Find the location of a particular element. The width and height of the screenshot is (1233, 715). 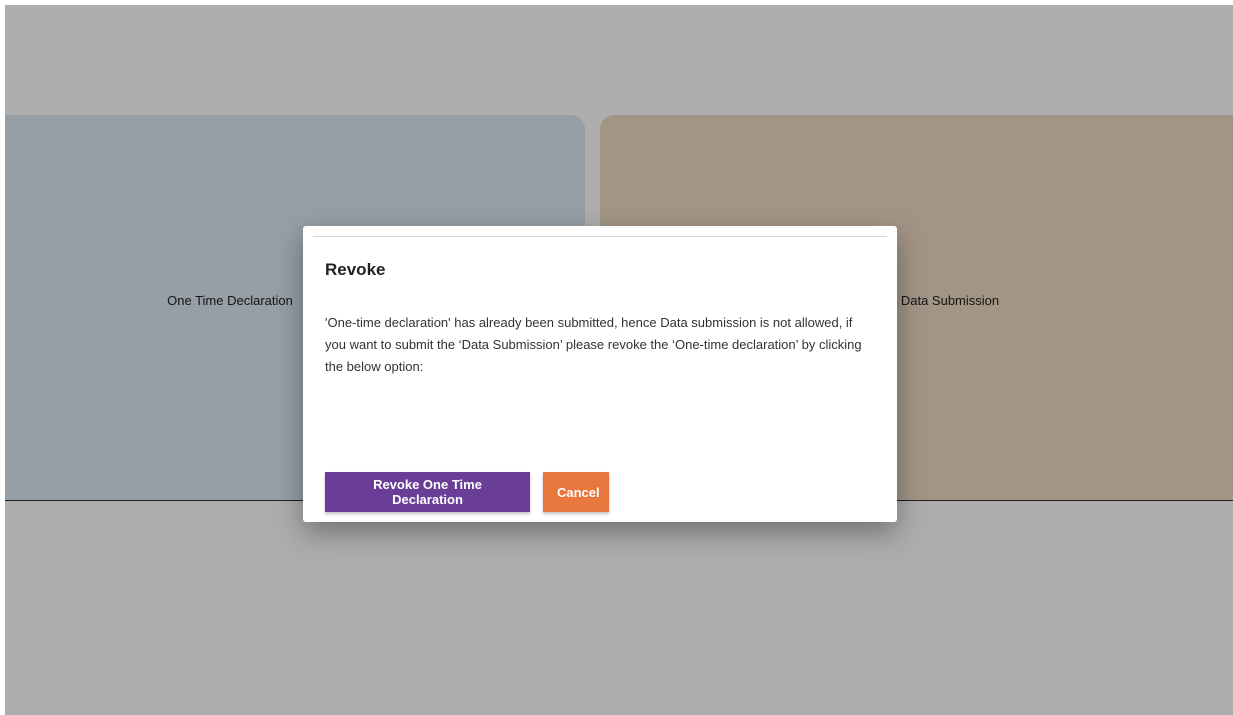

revoke-one-time-declaration-button: Revoke One Time Declaration is located at coordinates (427, 492).